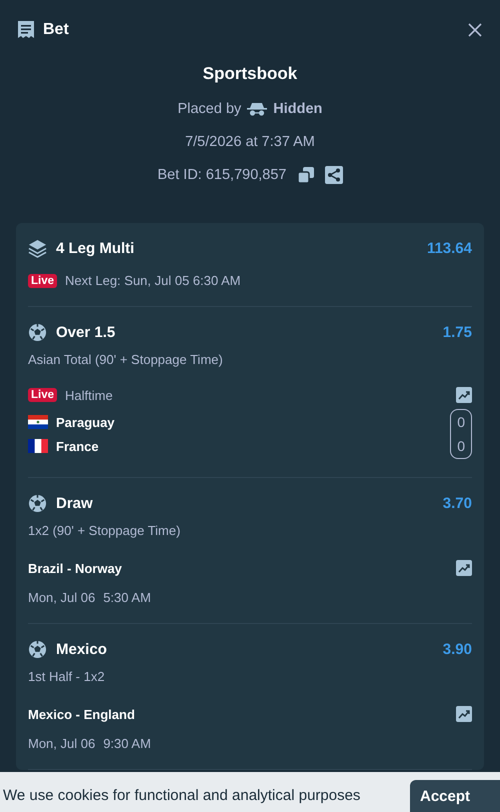  What do you see at coordinates (126, 359) in the screenshot?
I see `market-name: Asian Total (90' + Stoppage Time)` at bounding box center [126, 359].